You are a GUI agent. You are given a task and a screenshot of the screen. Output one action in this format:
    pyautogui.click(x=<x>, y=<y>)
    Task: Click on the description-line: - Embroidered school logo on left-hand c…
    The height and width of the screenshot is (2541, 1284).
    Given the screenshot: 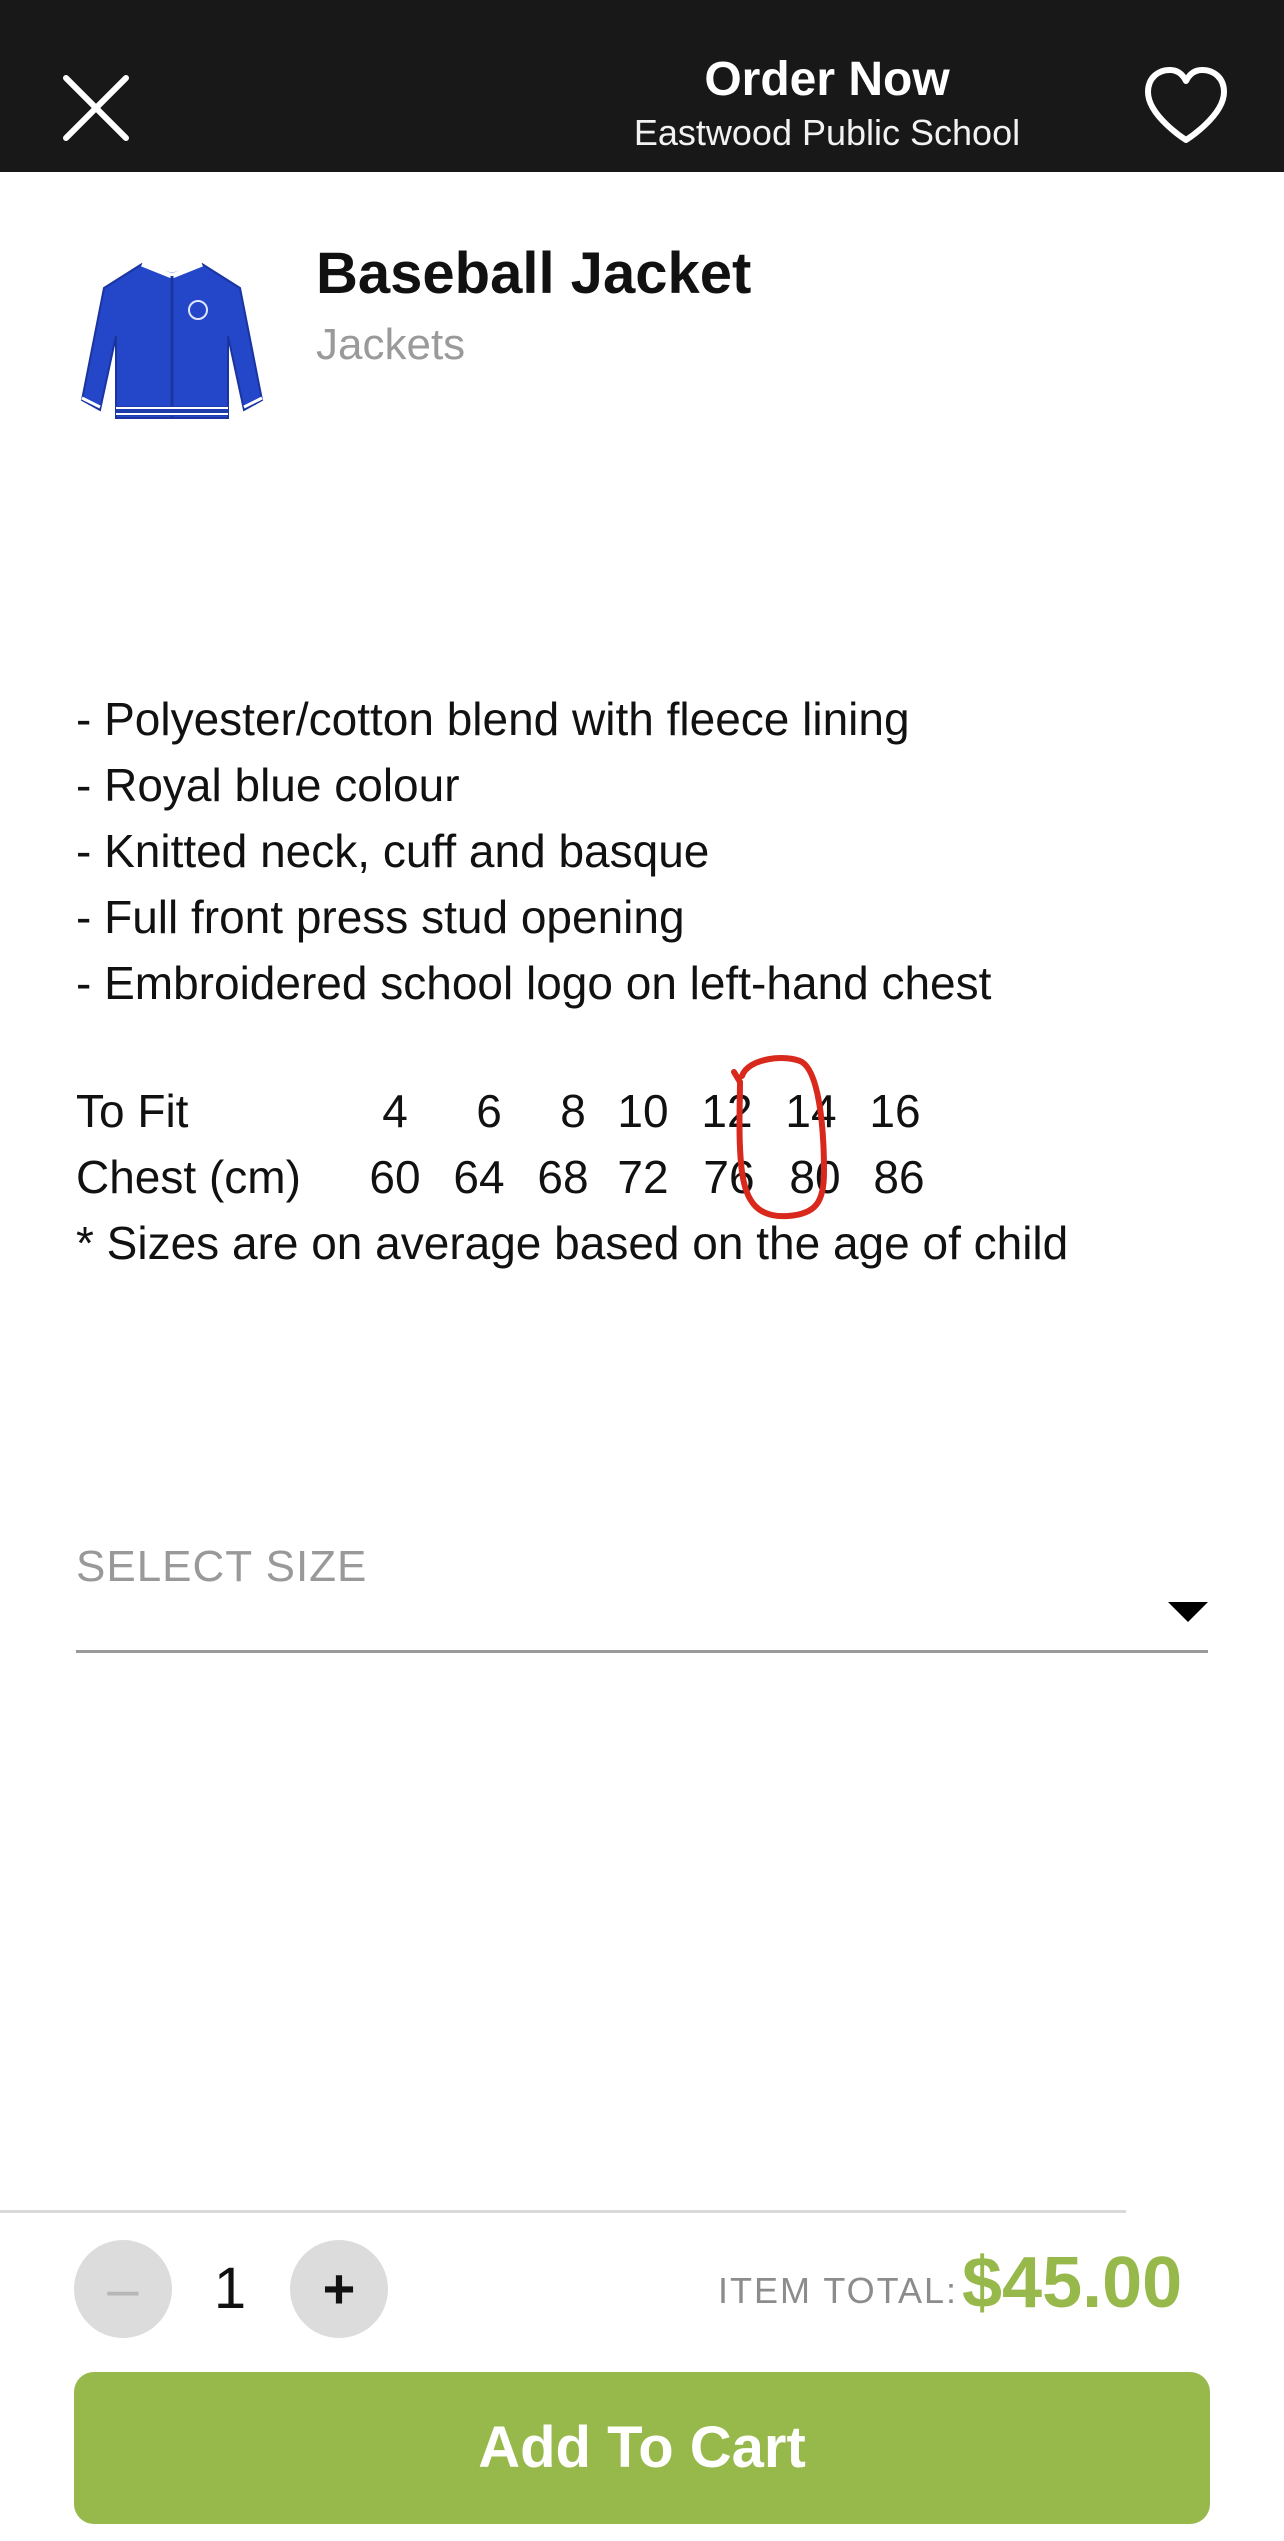 What is the action you would take?
    pyautogui.click(x=534, y=983)
    